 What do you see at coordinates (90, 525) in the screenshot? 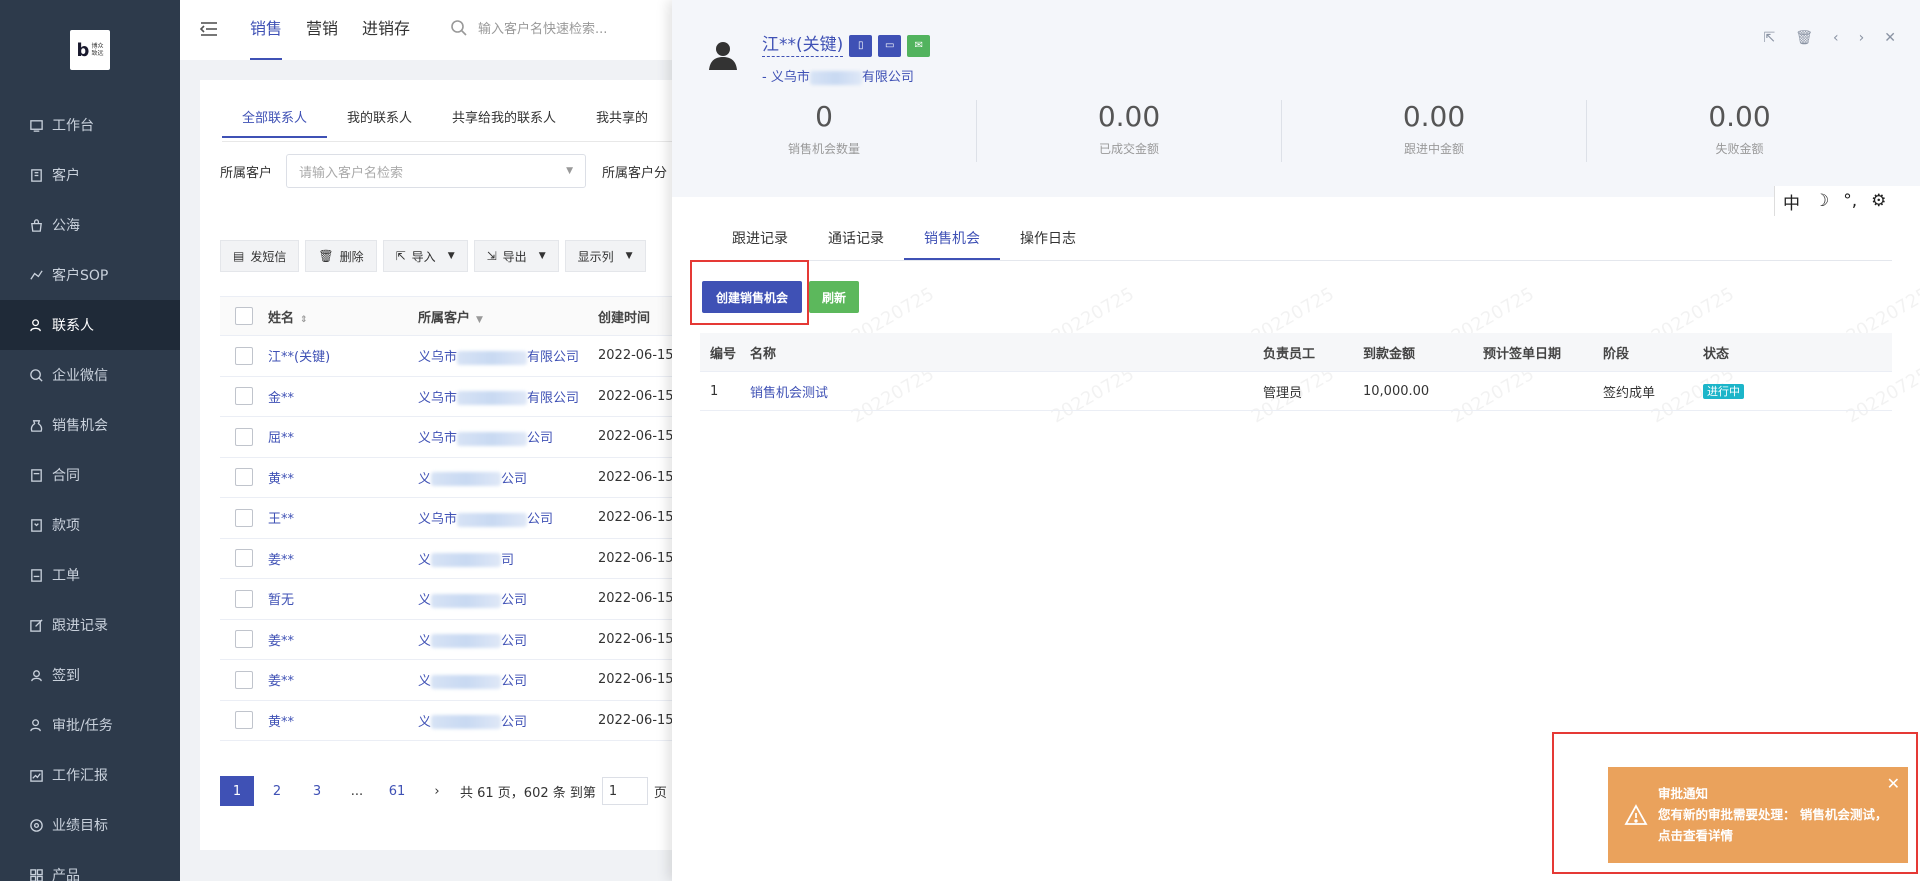
I see `sidebar-item-8: 款项` at bounding box center [90, 525].